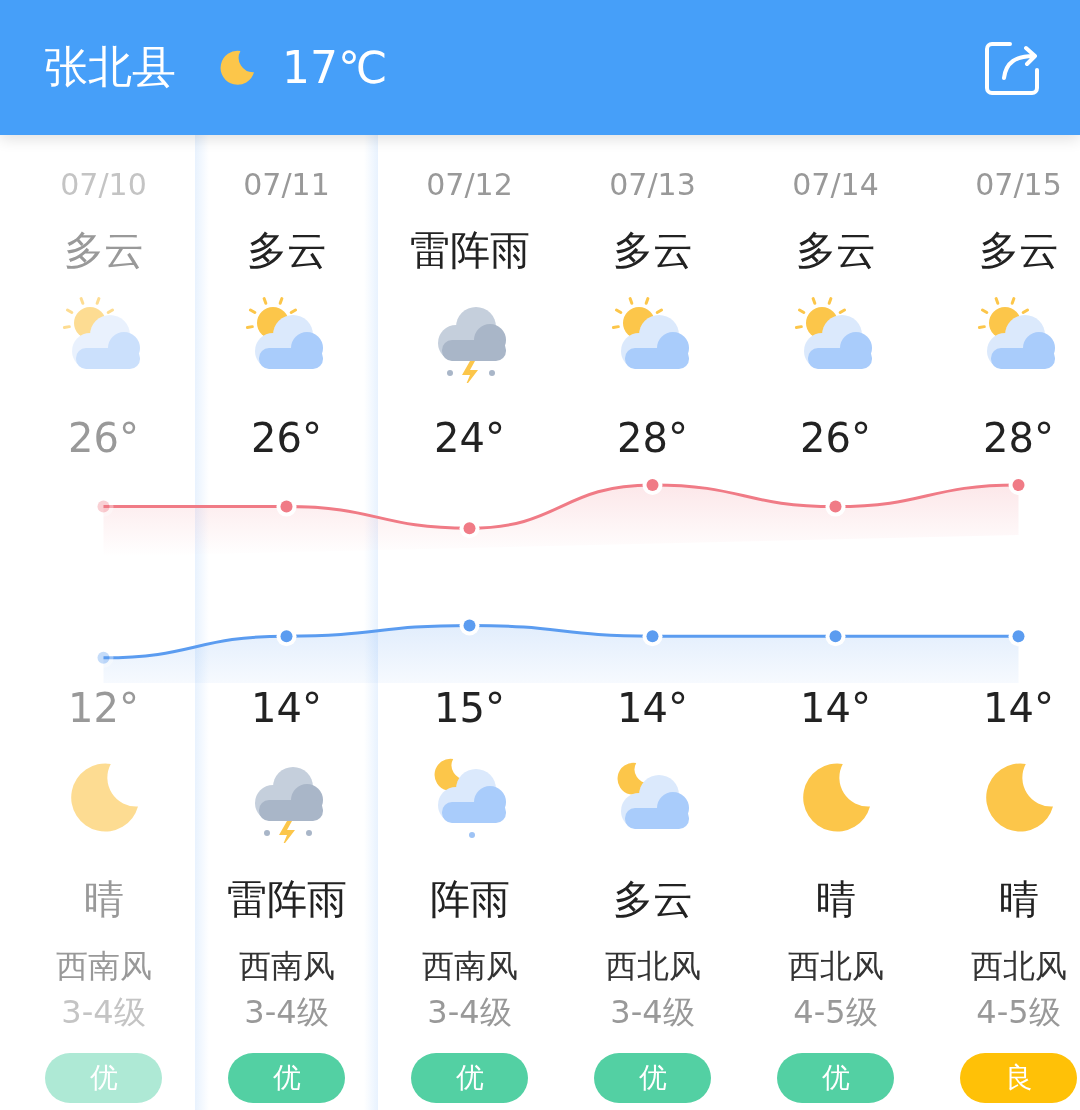 The image size is (1080, 1110). Describe the element at coordinates (469, 250) in the screenshot. I see `day-weather: 雷阵雨` at that location.